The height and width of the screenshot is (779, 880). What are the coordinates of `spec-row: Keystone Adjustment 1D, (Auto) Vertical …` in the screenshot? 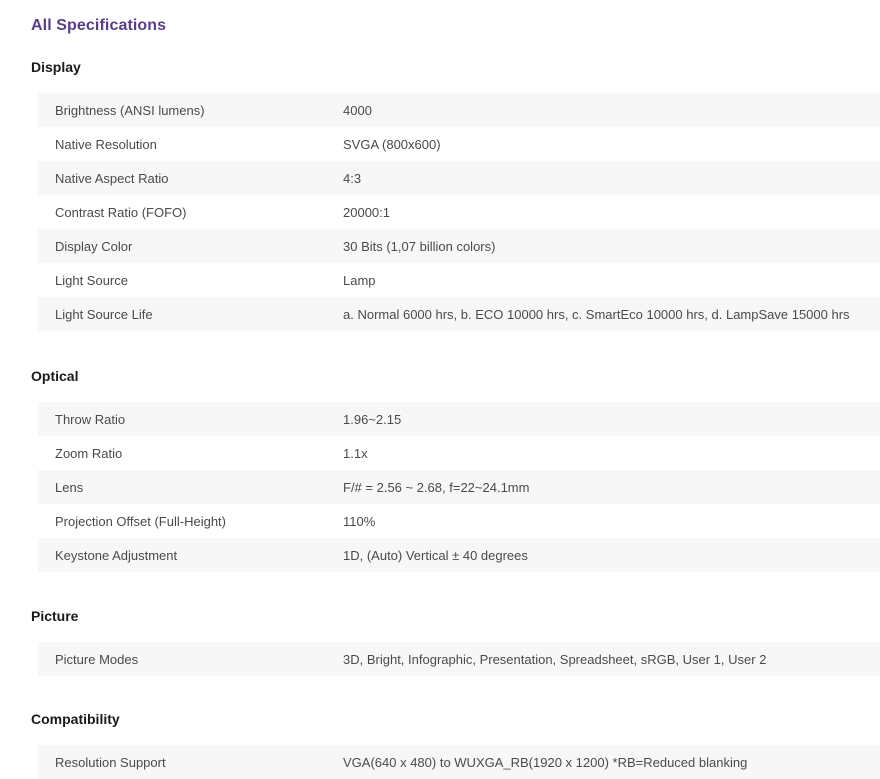 It's located at (459, 555).